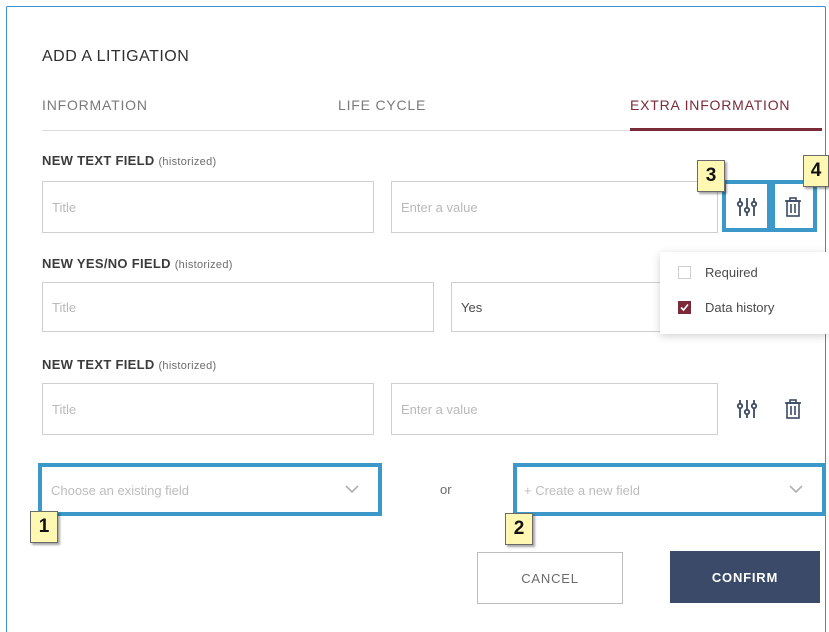 This screenshot has width=829, height=632. What do you see at coordinates (556, 307) in the screenshot?
I see `field-2-value-select: Yes` at bounding box center [556, 307].